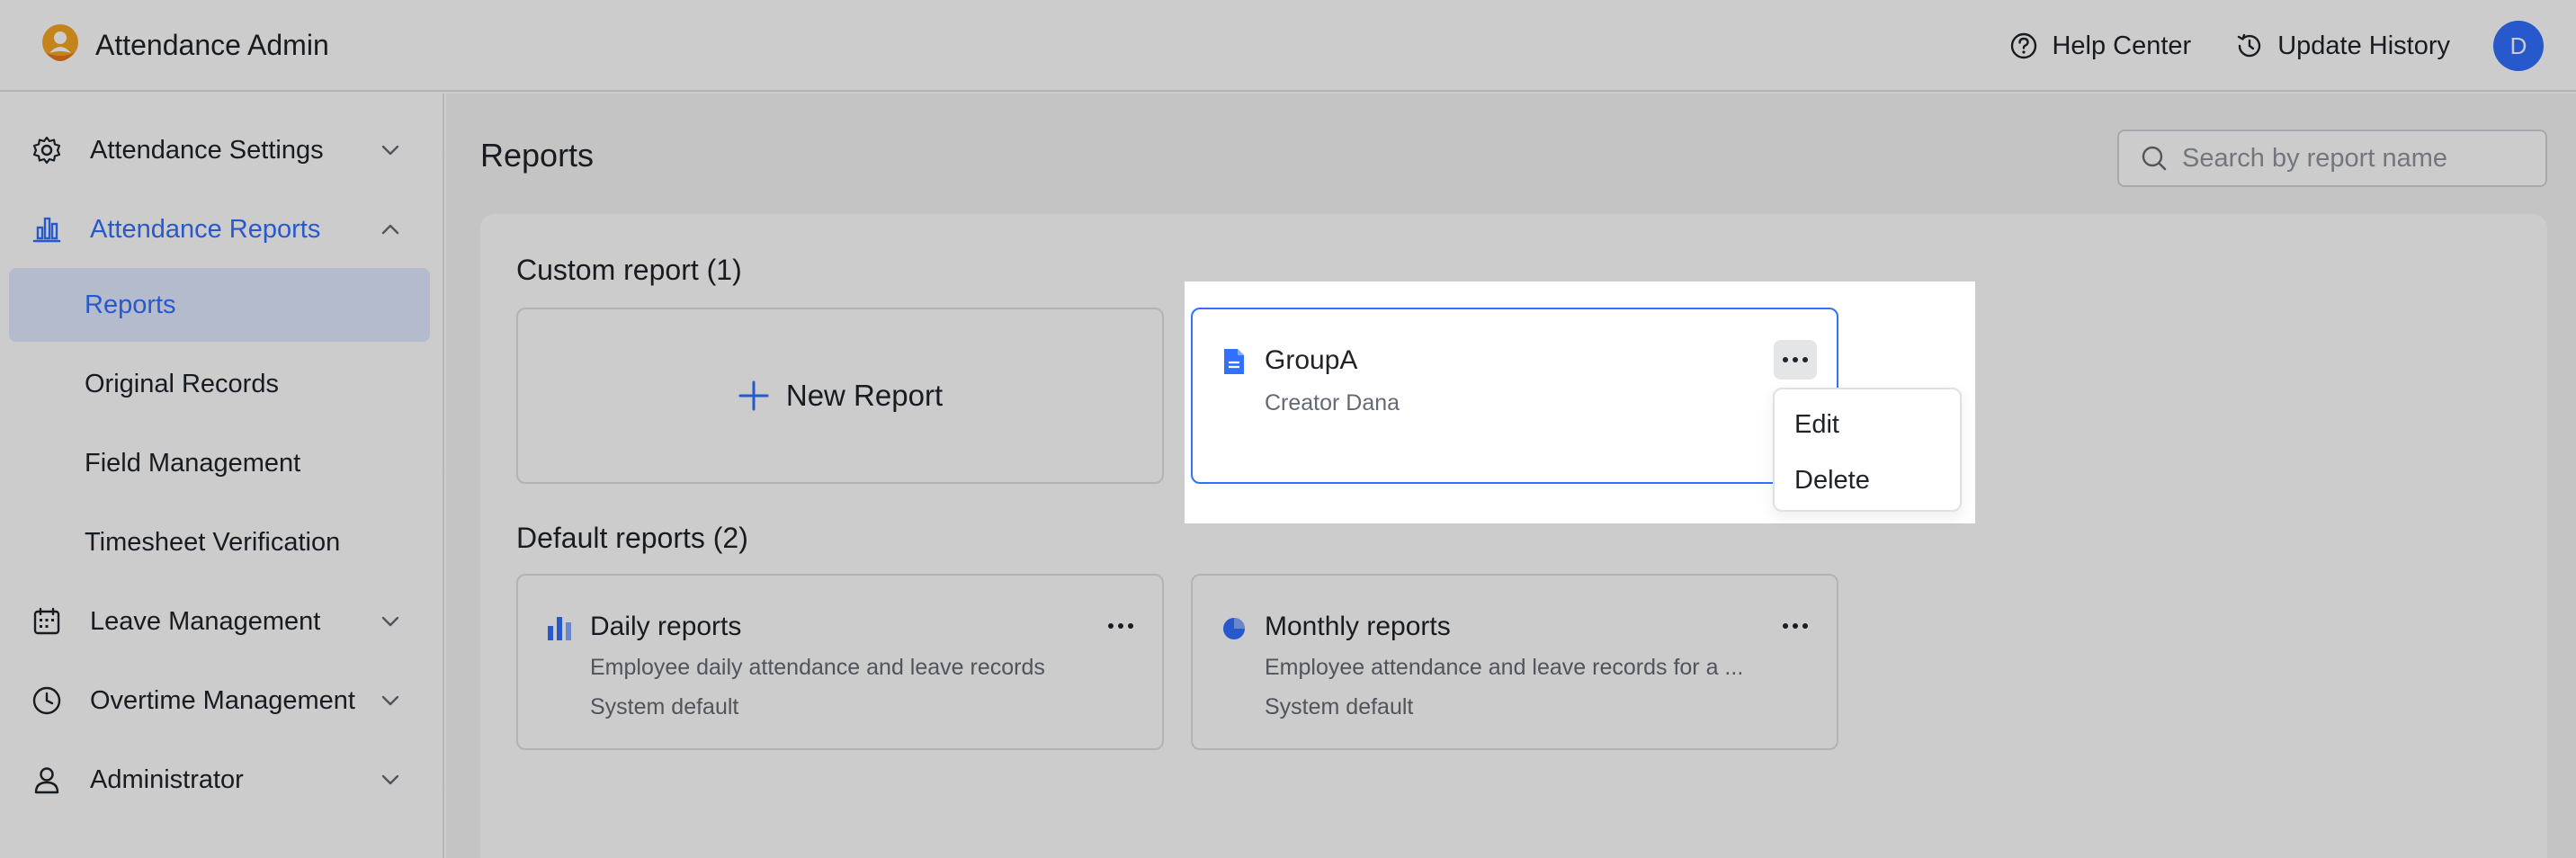 This screenshot has height=858, width=2576. I want to click on more-options-menu: Edit Delete, so click(1867, 450).